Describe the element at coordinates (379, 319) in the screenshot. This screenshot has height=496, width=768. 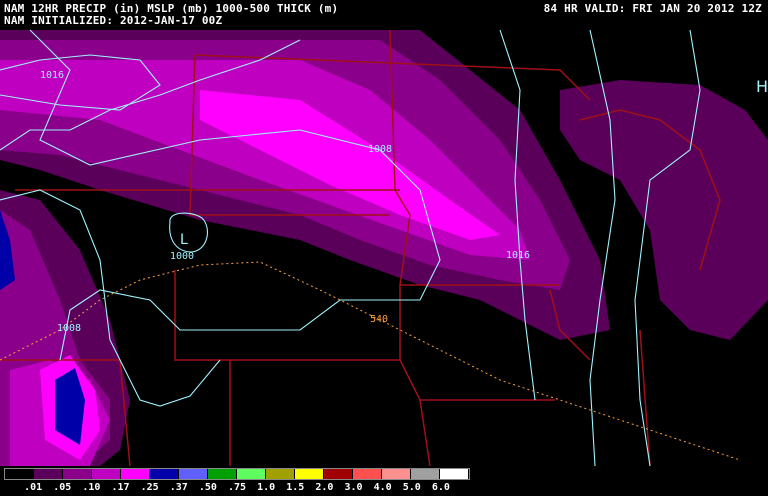
I see `thickness-label-540: 540` at that location.